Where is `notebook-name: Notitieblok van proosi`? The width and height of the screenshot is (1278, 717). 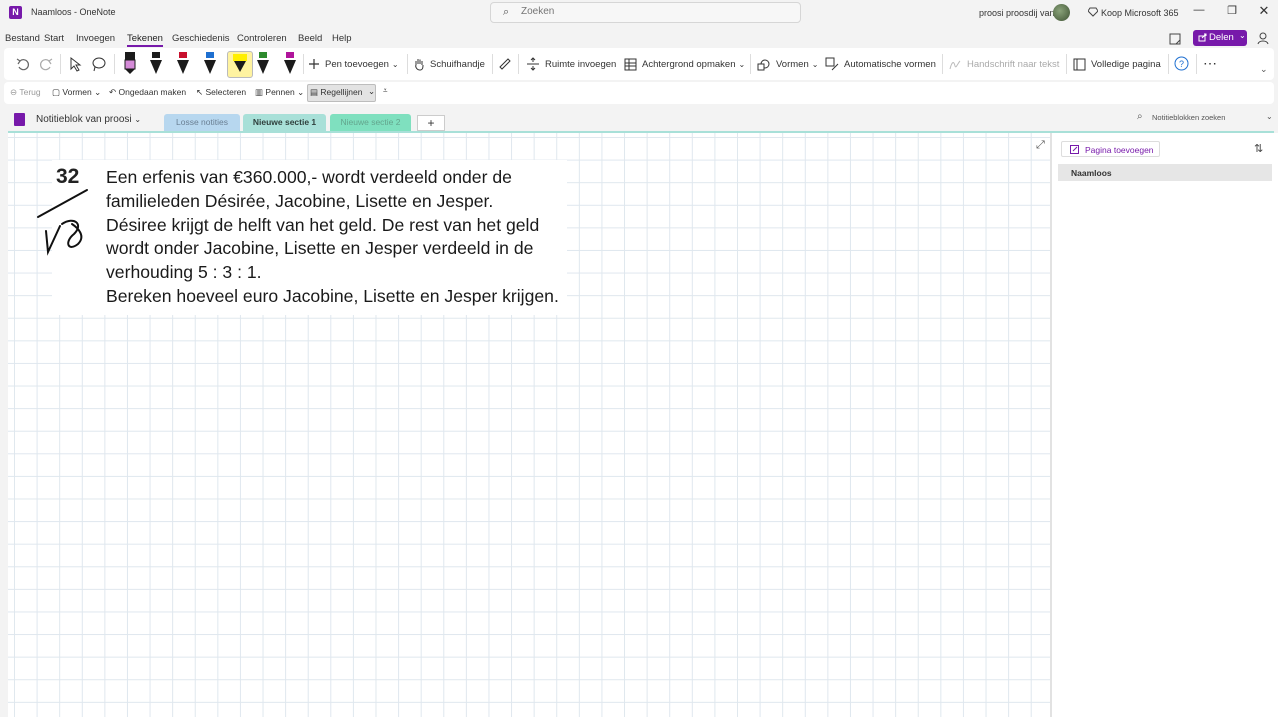
notebook-name: Notitieblok van proosi is located at coordinates (84, 119).